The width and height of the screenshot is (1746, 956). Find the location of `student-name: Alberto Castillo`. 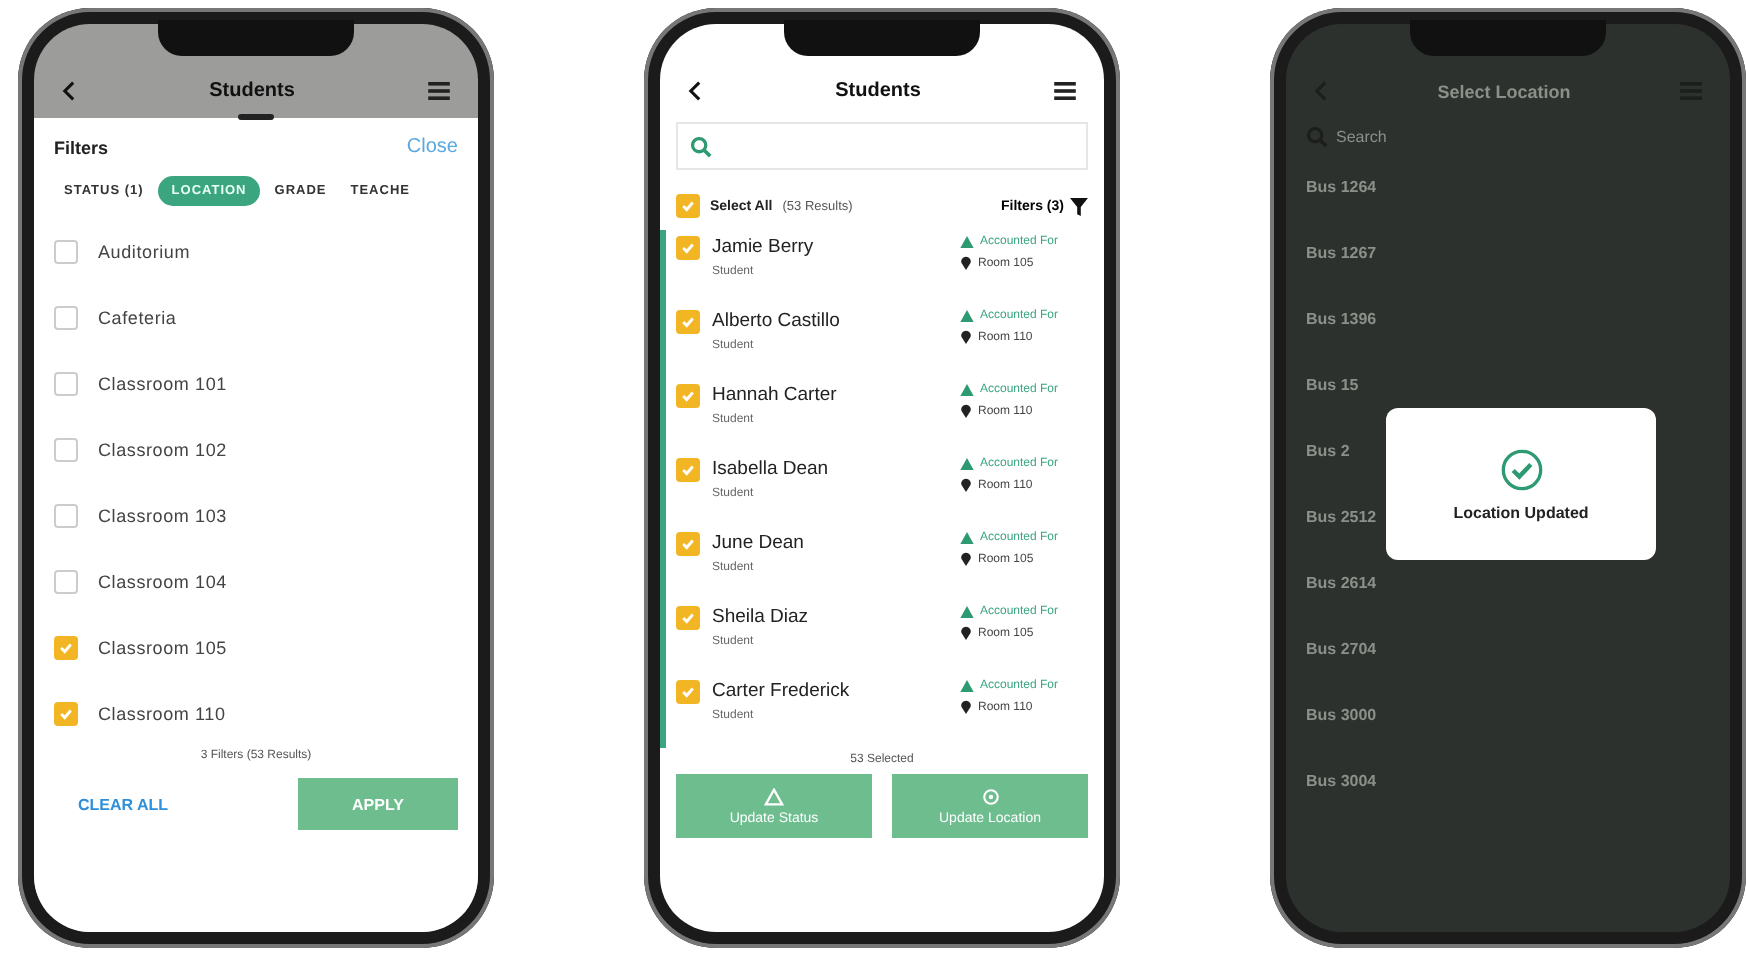

student-name: Alberto Castillo is located at coordinates (777, 321).